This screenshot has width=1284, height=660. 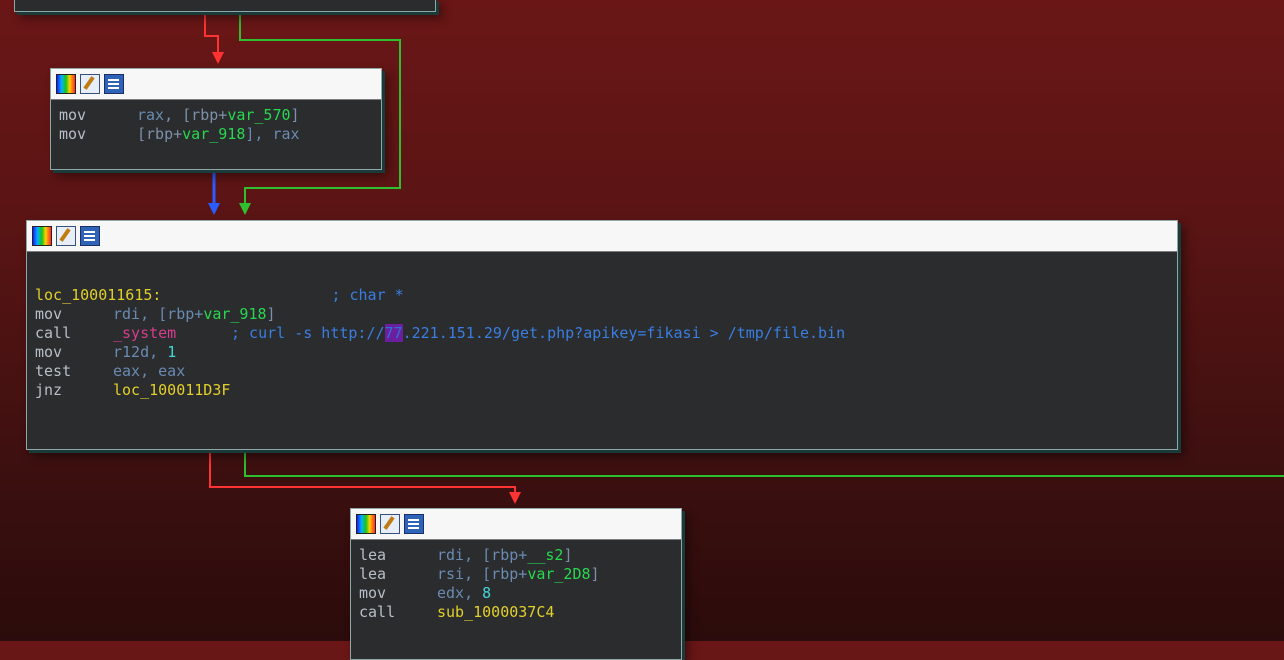 I want to click on instruction-line: call sub_1000037C4, so click(x=516, y=612).